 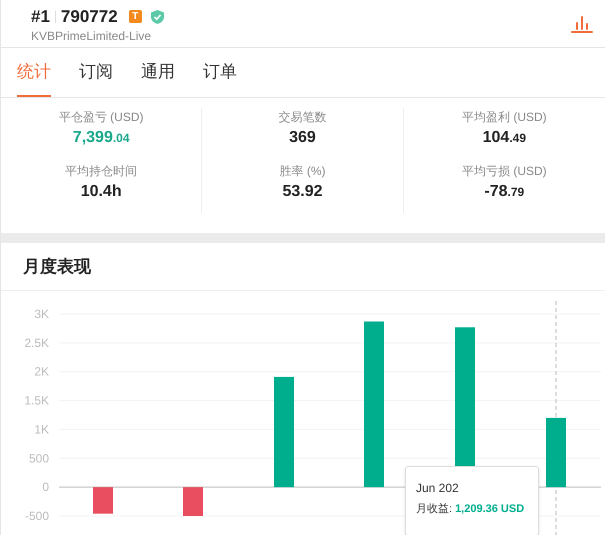 What do you see at coordinates (158, 72) in the screenshot?
I see `tab: 通用` at bounding box center [158, 72].